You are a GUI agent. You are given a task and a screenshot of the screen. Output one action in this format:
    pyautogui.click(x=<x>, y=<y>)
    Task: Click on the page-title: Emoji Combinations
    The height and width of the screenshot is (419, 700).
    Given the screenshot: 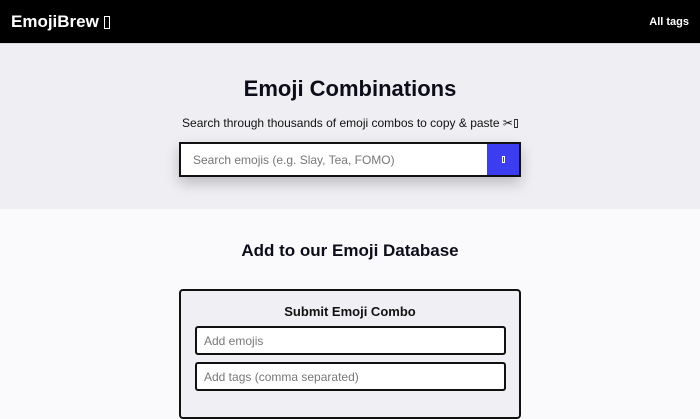 What is the action you would take?
    pyautogui.click(x=350, y=88)
    